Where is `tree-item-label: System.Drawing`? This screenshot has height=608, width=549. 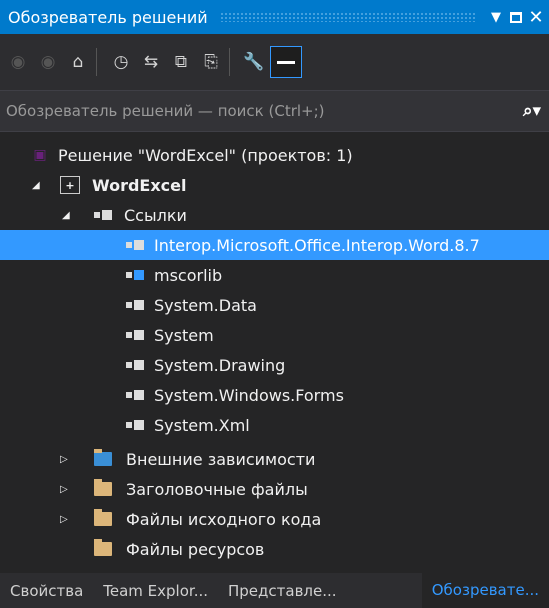 tree-item-label: System.Drawing is located at coordinates (220, 365).